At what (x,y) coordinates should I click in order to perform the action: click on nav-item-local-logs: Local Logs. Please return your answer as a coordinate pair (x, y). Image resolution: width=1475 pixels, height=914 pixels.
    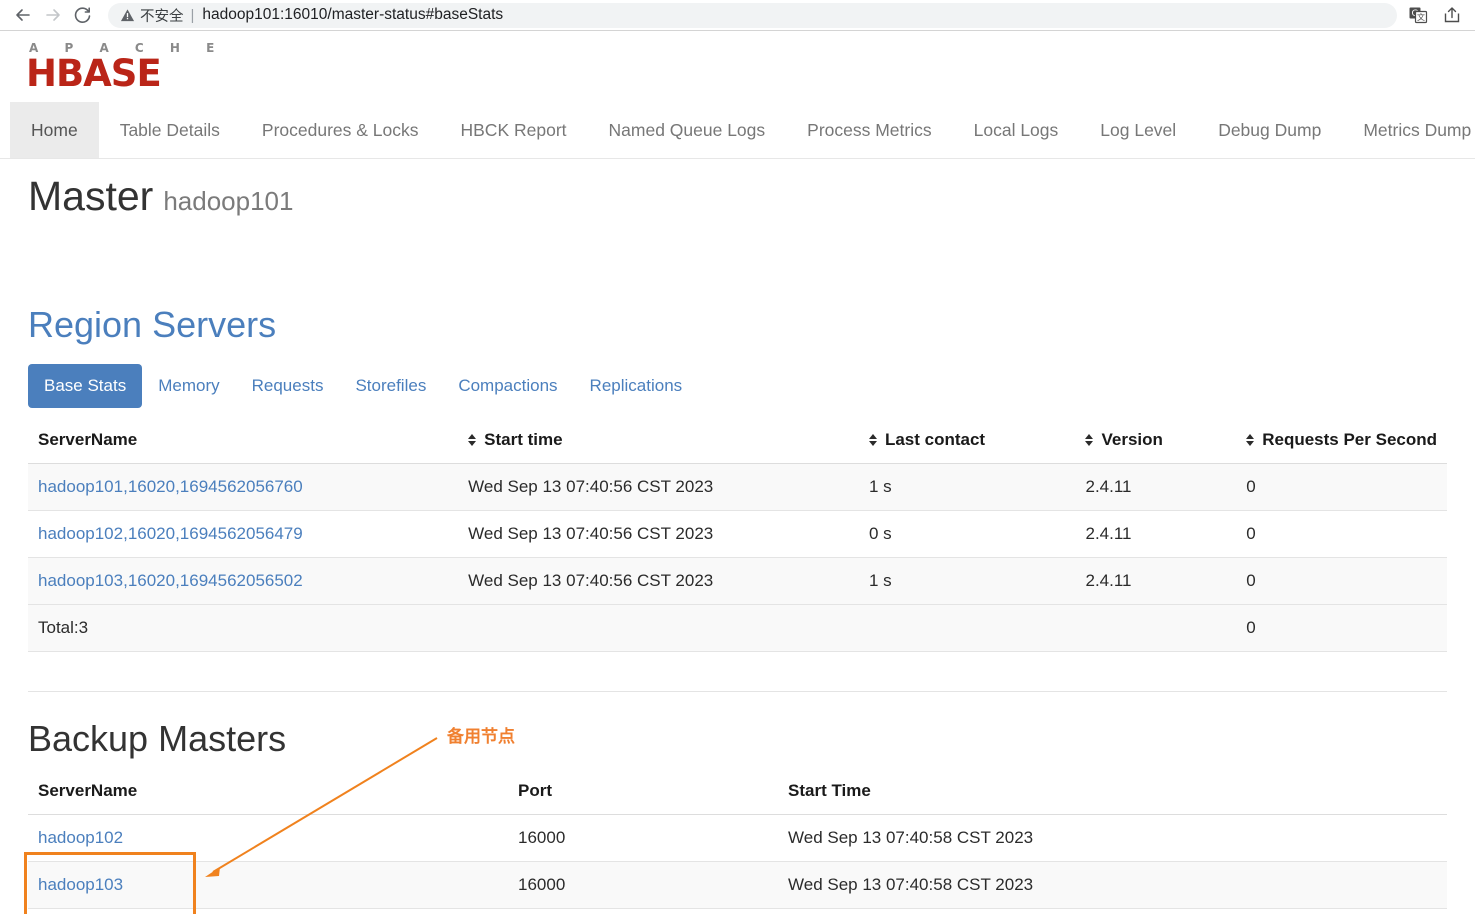
    Looking at the image, I should click on (1016, 130).